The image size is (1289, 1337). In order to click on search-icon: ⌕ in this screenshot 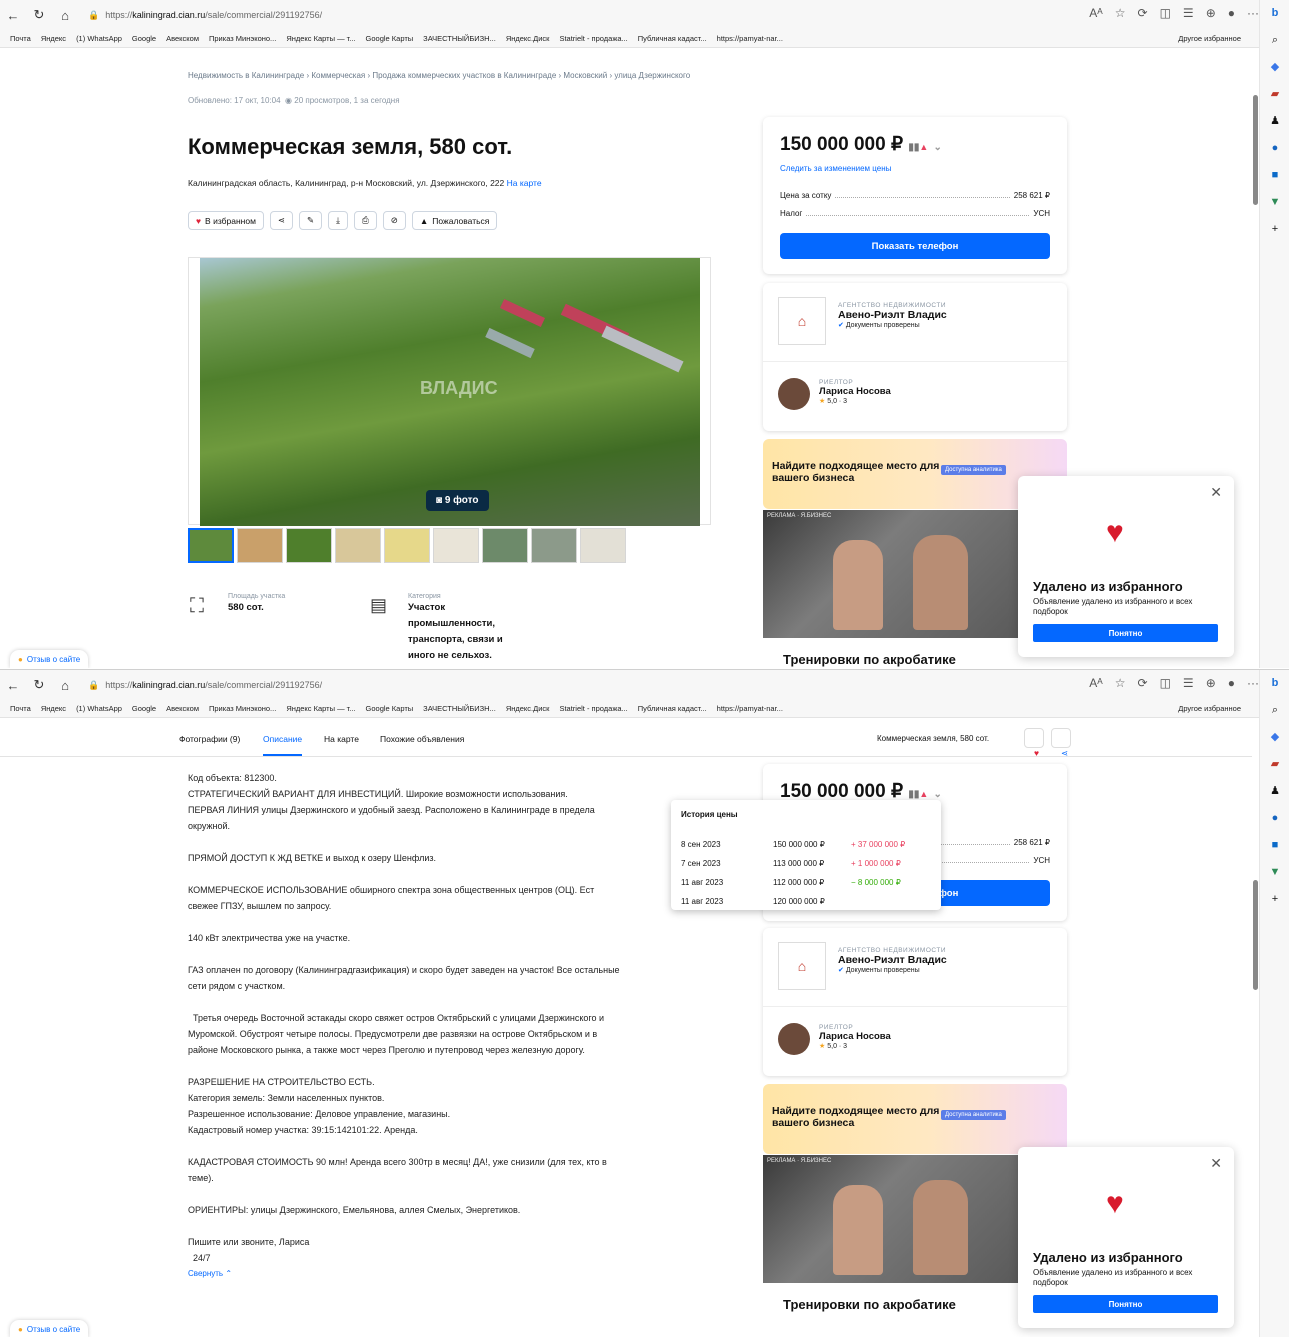, I will do `click(1274, 40)`.